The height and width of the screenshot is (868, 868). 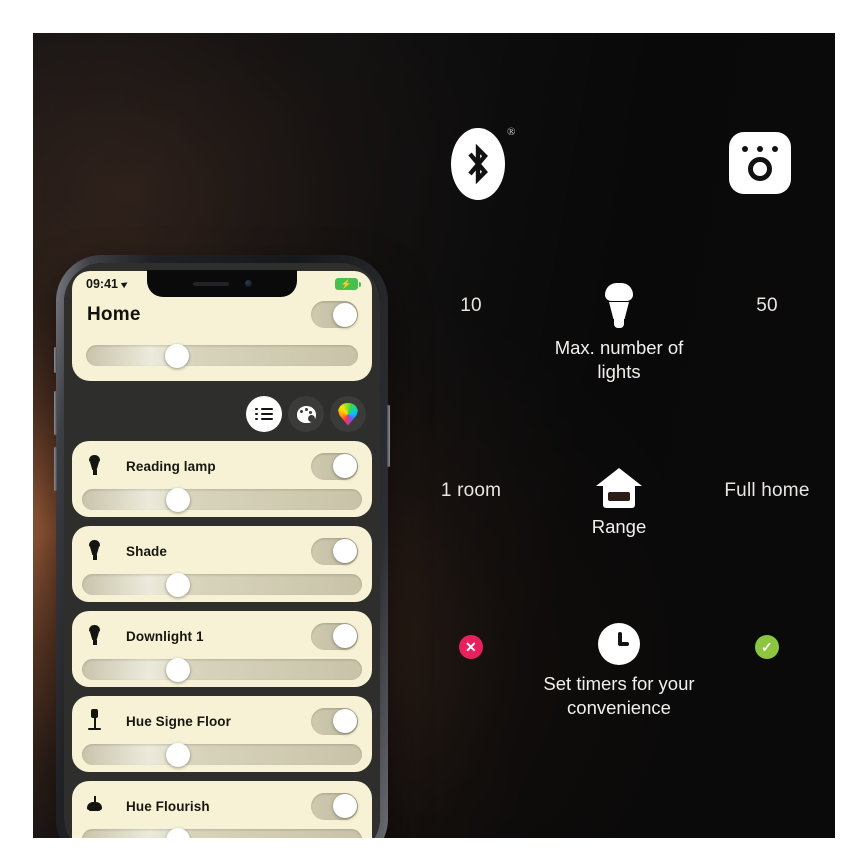 I want to click on feature-left-value: 10, so click(x=471, y=305).